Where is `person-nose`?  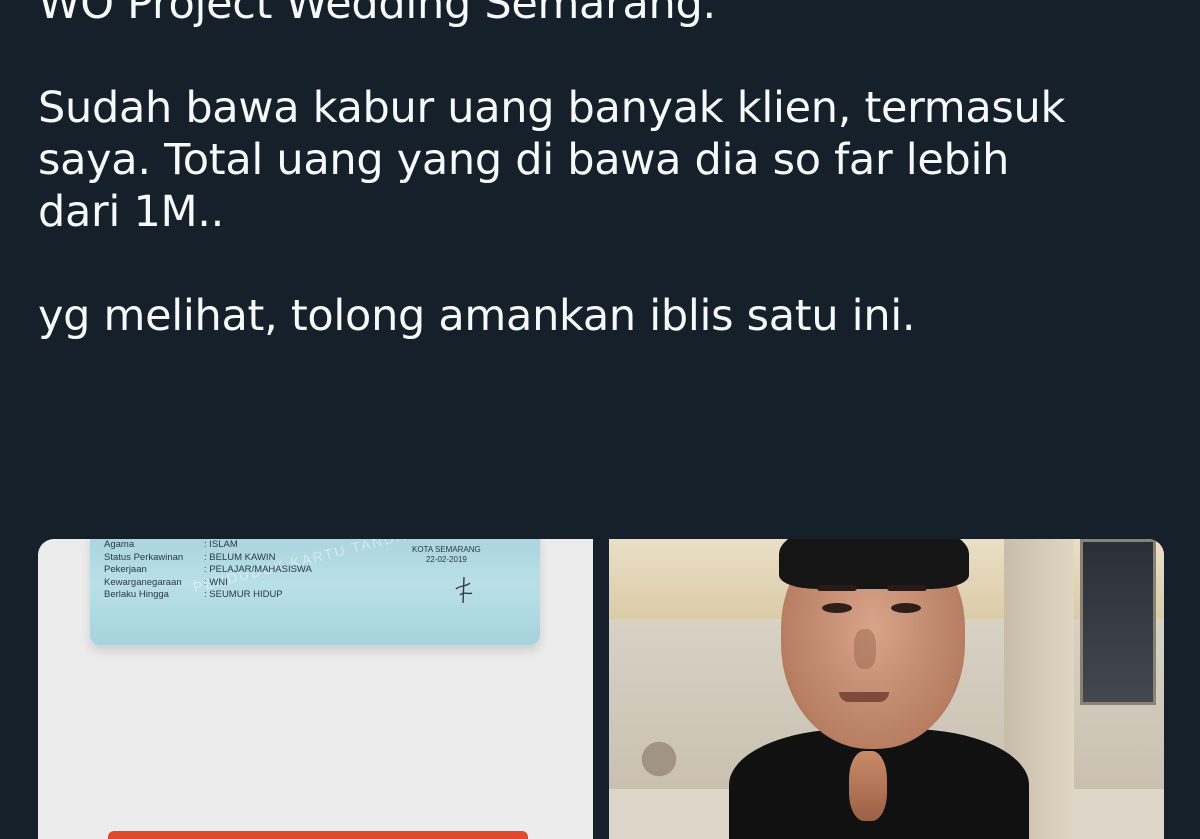
person-nose is located at coordinates (865, 649).